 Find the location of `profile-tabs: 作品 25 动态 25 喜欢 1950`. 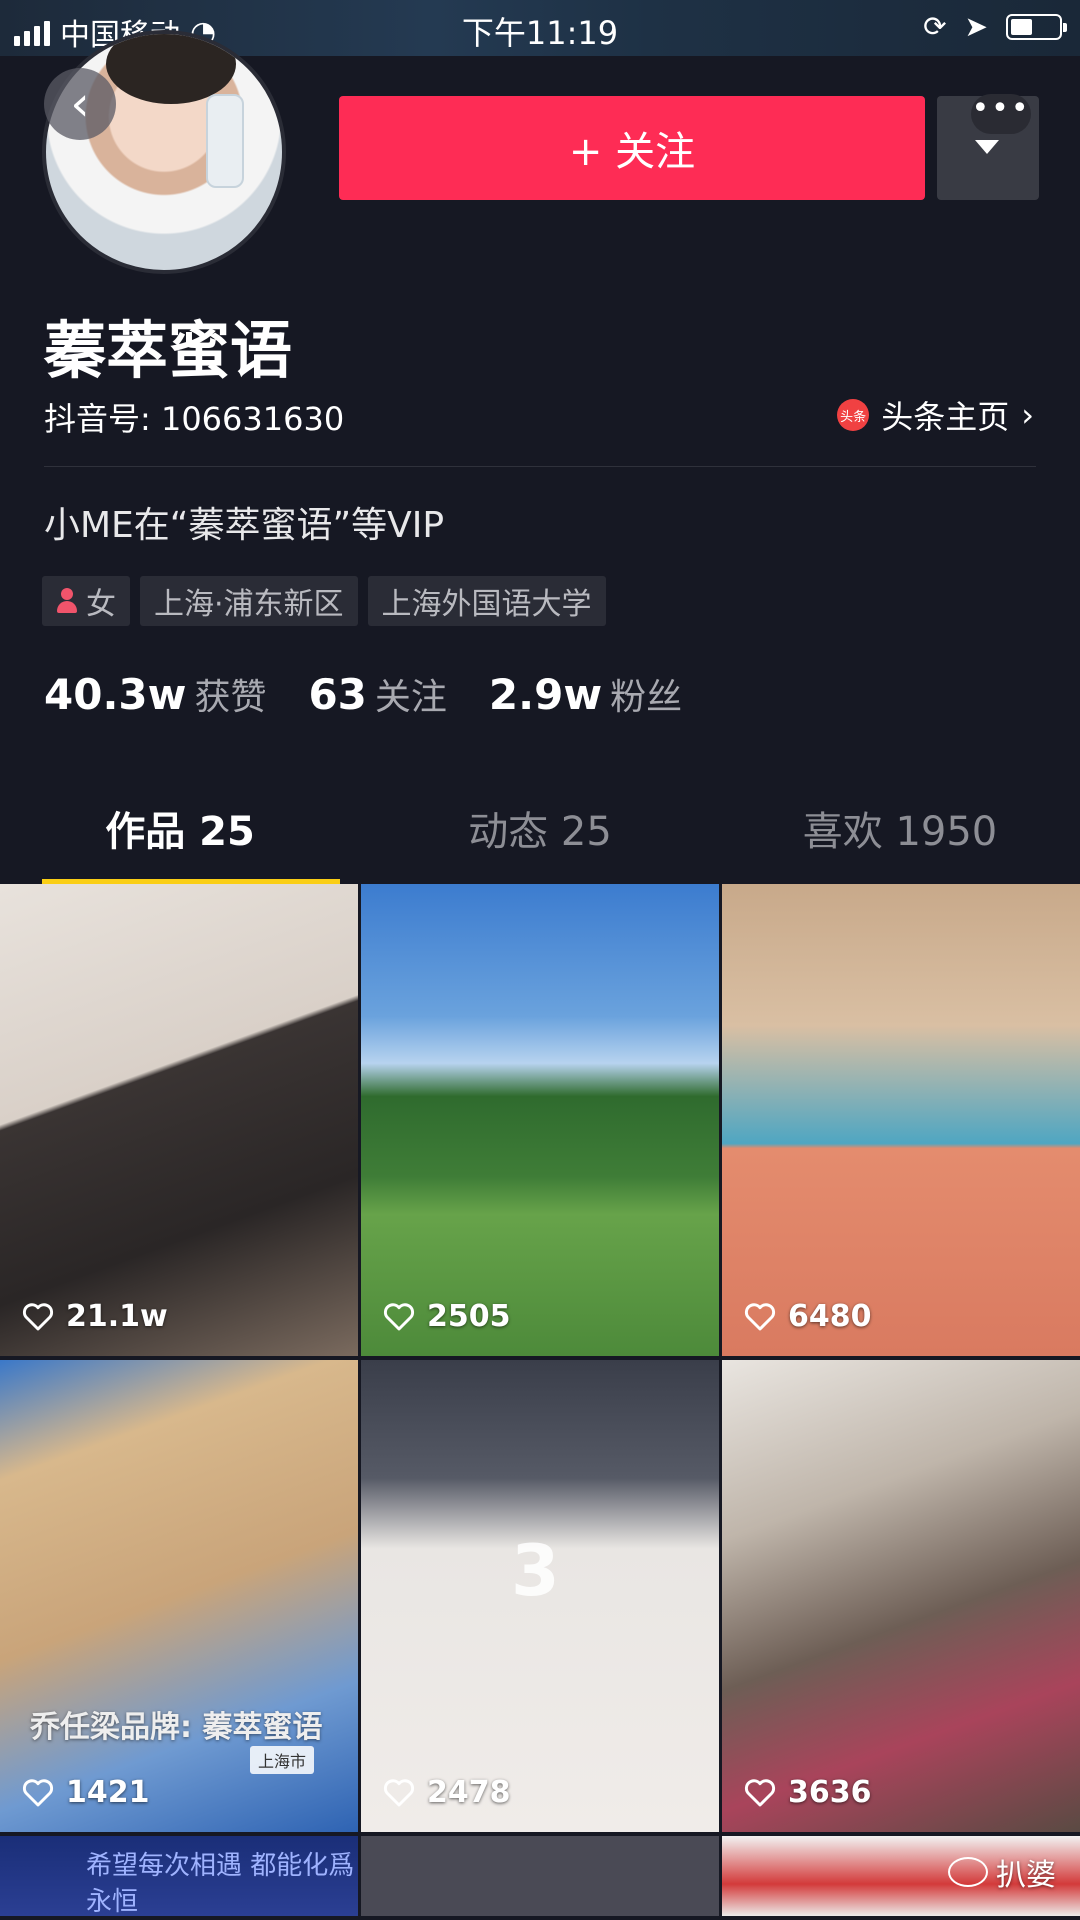

profile-tabs: 作品 25 动态 25 喜欢 1950 is located at coordinates (540, 842).